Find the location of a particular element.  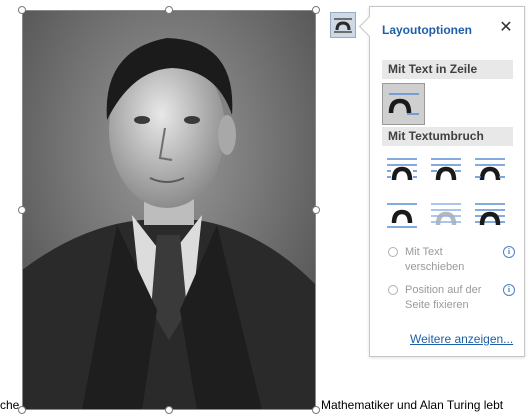

resize-handle-left is located at coordinates (22, 210).